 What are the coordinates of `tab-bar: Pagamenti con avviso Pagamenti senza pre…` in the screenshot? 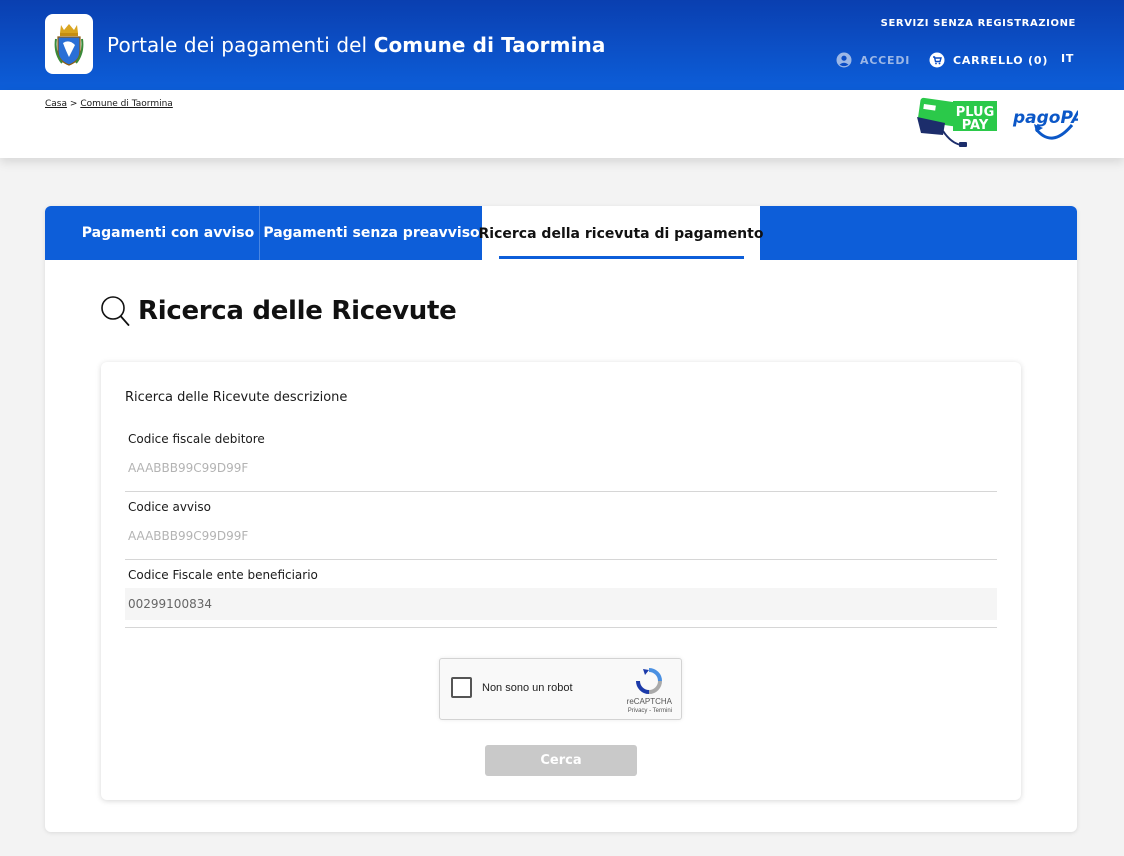 It's located at (561, 233).